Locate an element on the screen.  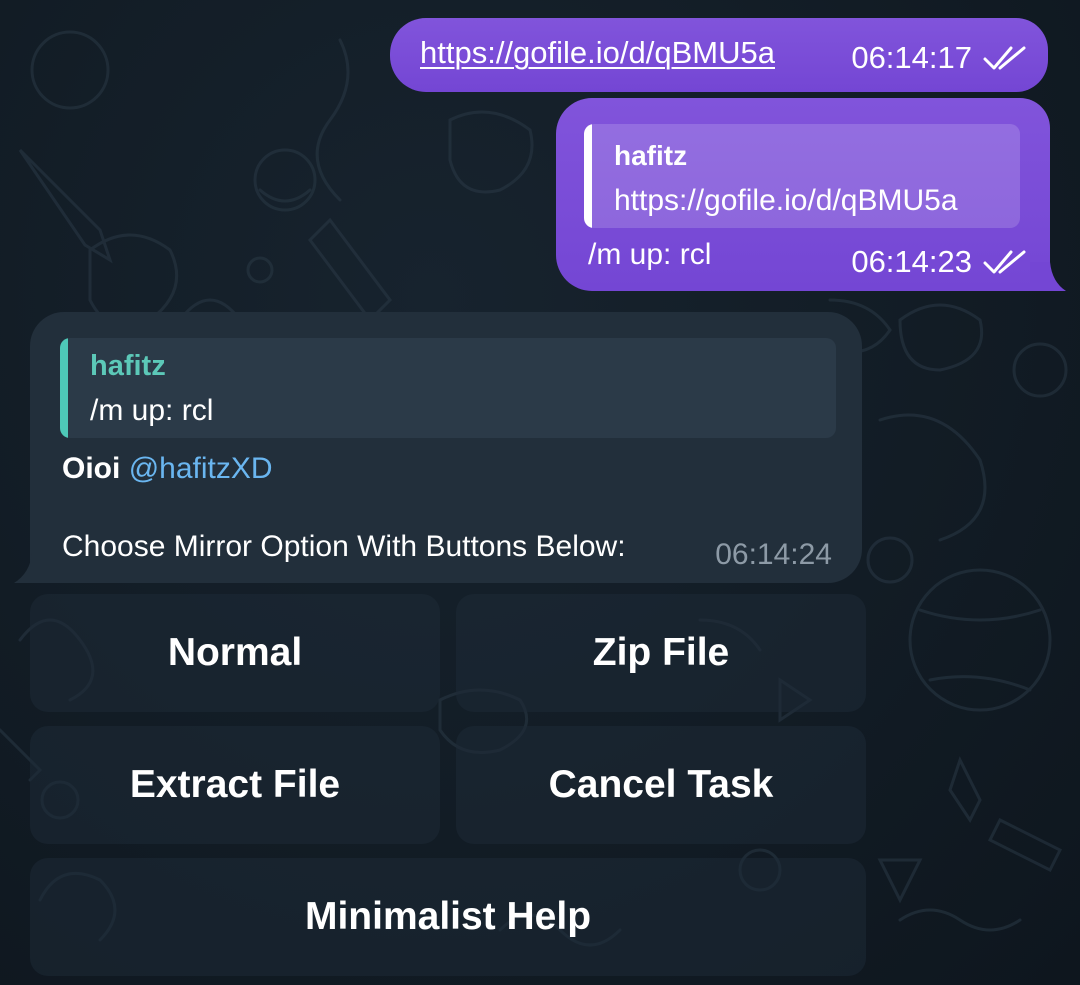
message-meta: 06:14:17 is located at coordinates (940, 58).